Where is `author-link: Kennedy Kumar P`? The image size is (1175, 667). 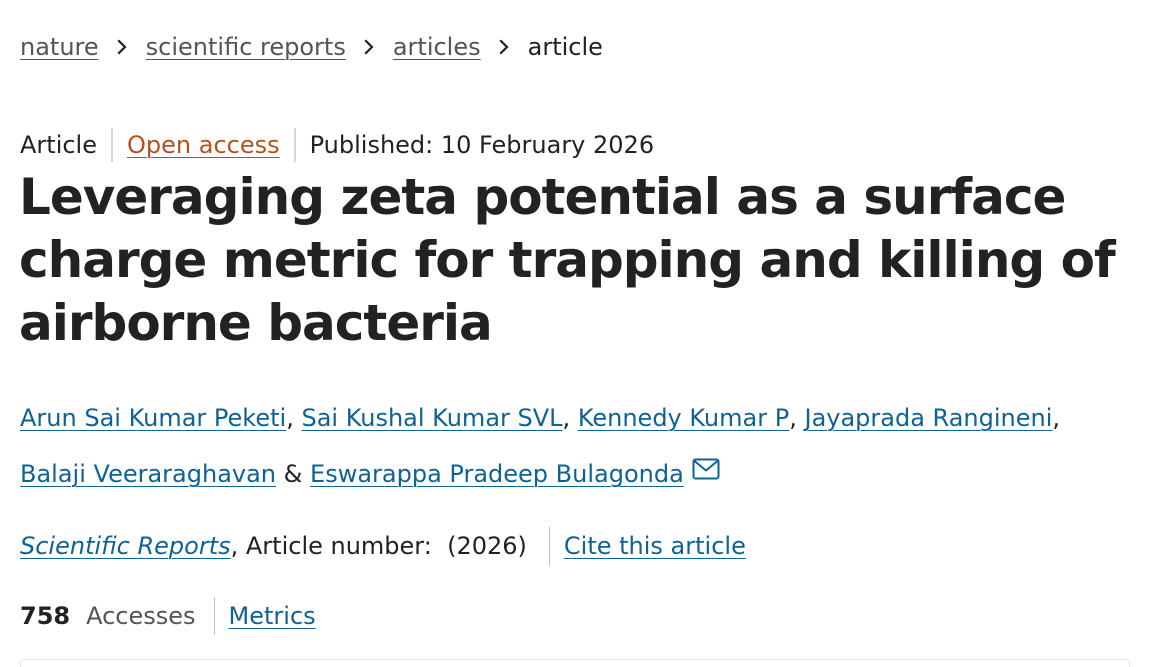
author-link: Kennedy Kumar P is located at coordinates (683, 418).